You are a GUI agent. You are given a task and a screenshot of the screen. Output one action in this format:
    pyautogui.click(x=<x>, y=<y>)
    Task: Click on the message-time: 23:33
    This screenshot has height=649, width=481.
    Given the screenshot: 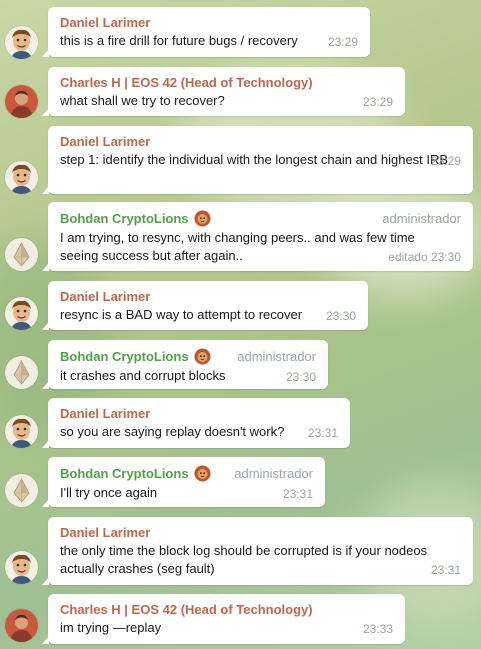 What is the action you would take?
    pyautogui.click(x=377, y=629)
    